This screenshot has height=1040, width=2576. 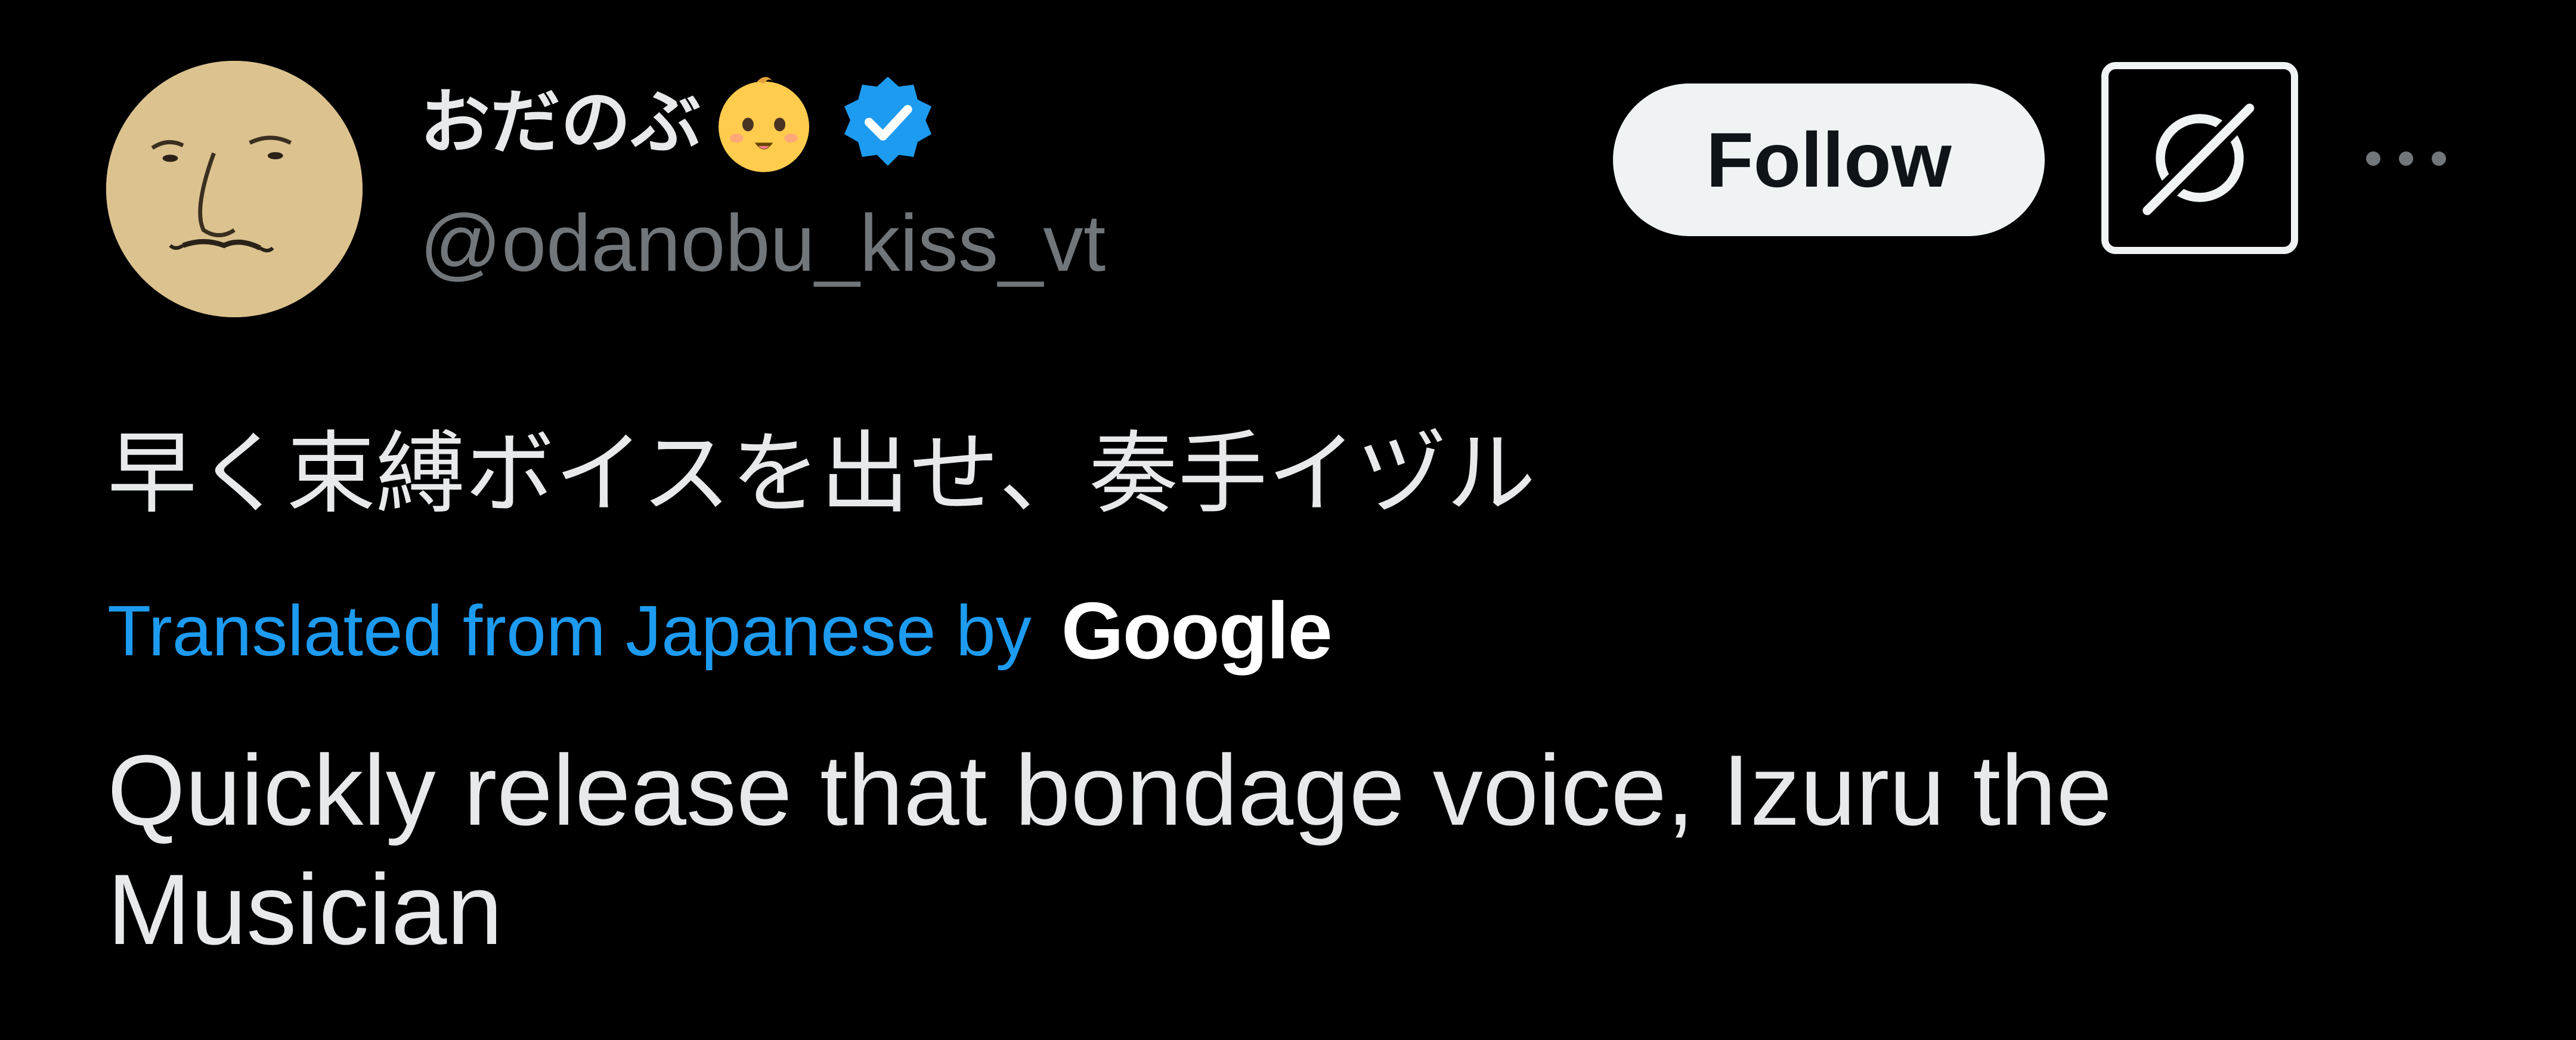 What do you see at coordinates (887, 122) in the screenshot?
I see `verified-icon` at bounding box center [887, 122].